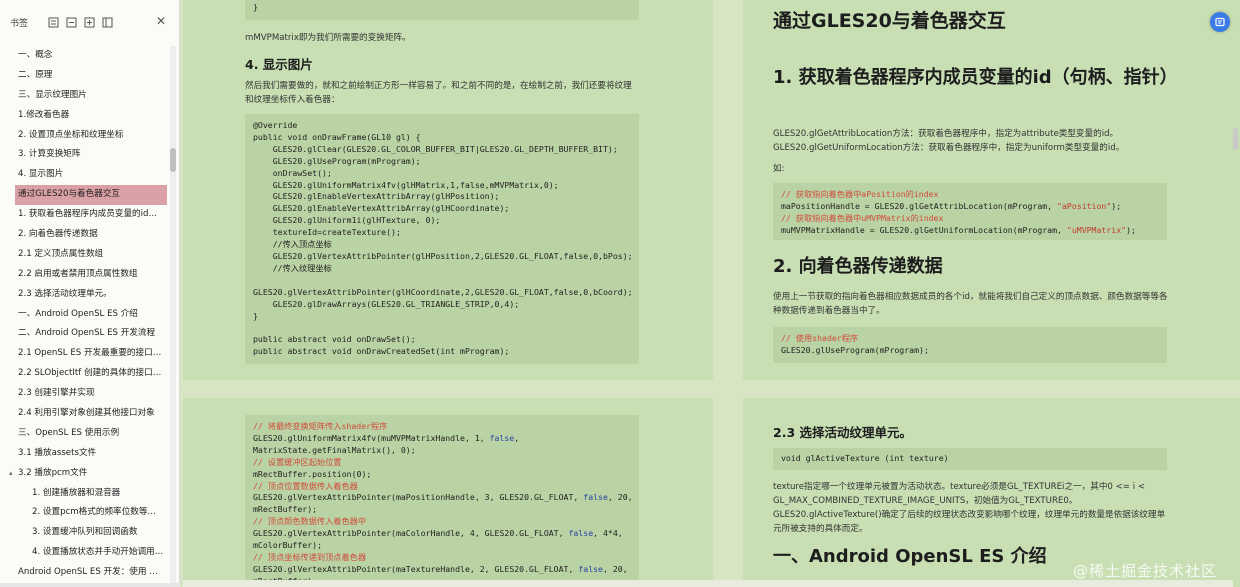 This screenshot has width=1240, height=587. Describe the element at coordinates (101, 552) in the screenshot. I see `toc-item-label: 4. 设置播放状态并手动开始调用回调函数` at that location.